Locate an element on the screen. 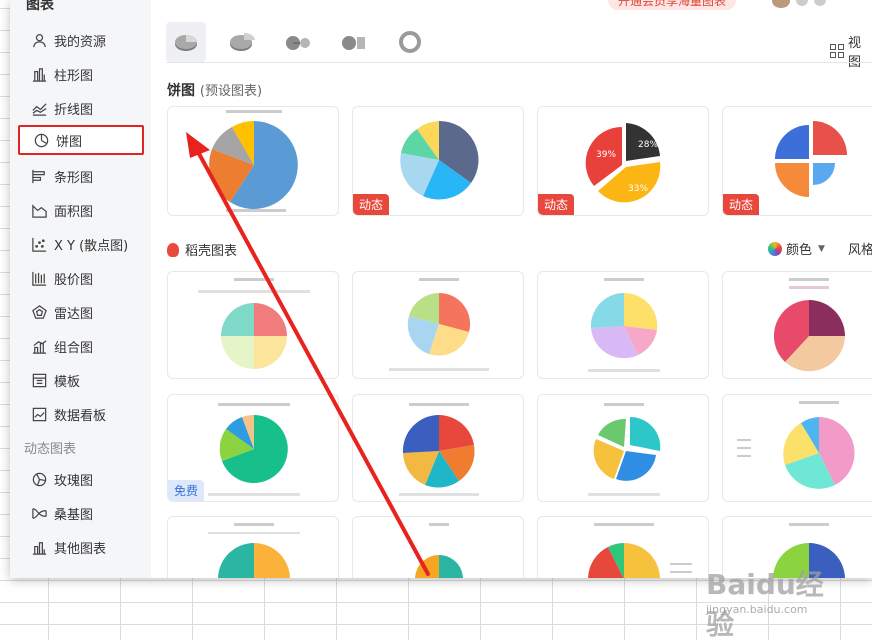 Image resolution: width=872 pixels, height=640 pixels. line-chart-icon is located at coordinates (39, 108).